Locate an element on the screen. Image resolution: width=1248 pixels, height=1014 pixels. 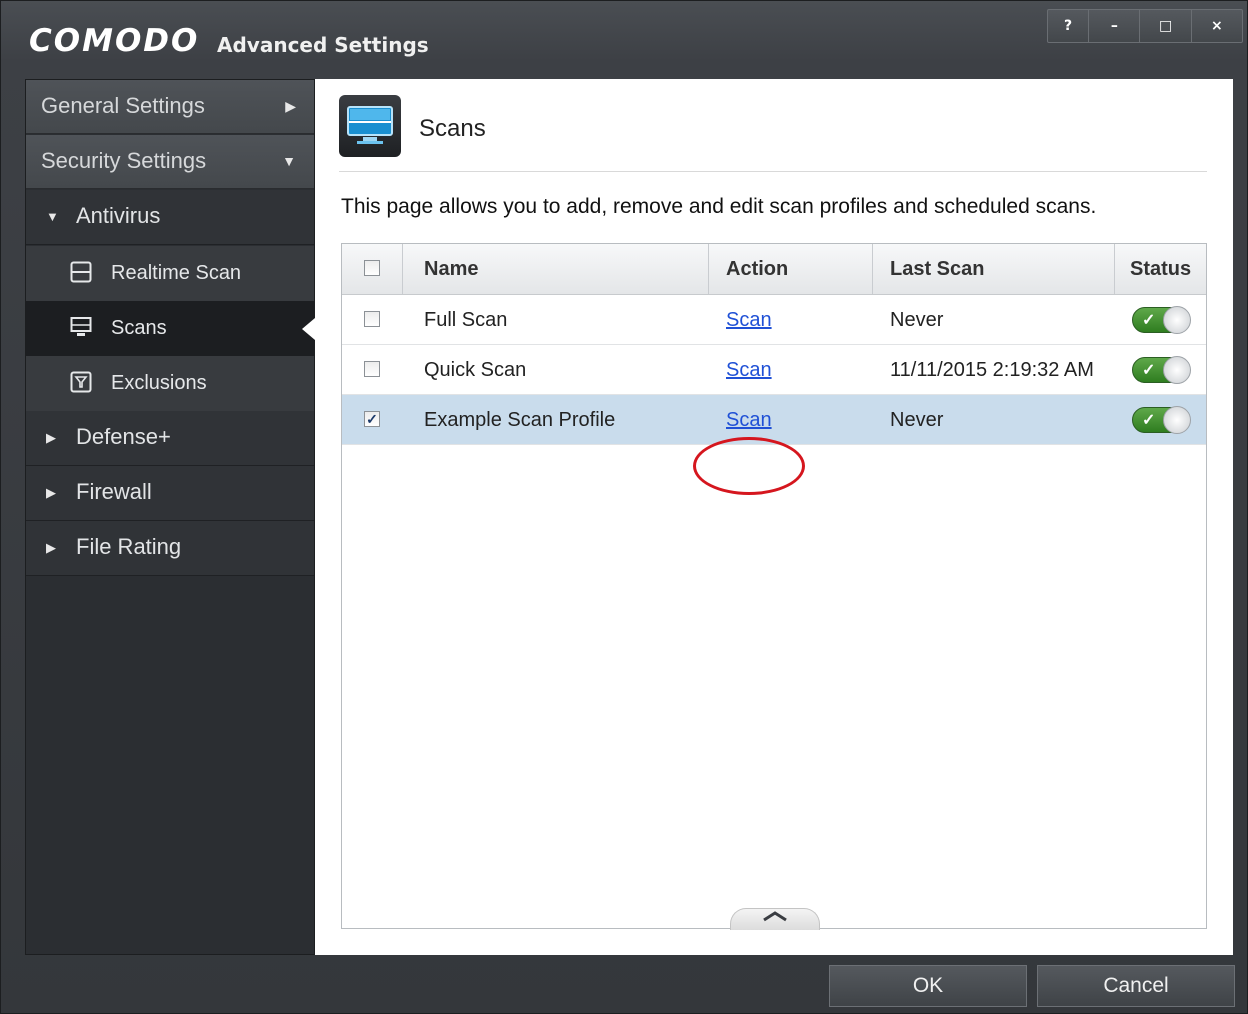
table-row-selected: ✓ Example Scan Profile Scan Never ✓ is located at coordinates (774, 420).